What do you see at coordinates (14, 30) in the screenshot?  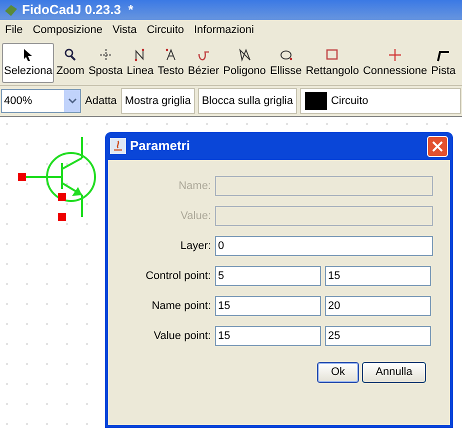 I see `menu-item: File` at bounding box center [14, 30].